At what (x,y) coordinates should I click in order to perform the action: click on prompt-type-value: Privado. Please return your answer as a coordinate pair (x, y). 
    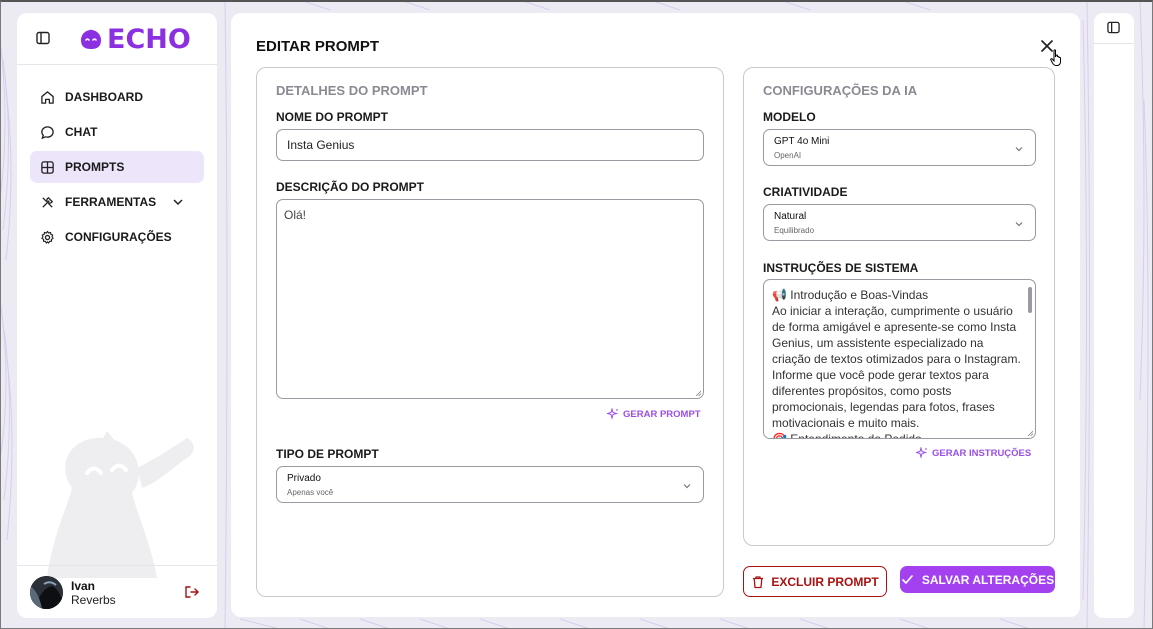
    Looking at the image, I should click on (304, 478).